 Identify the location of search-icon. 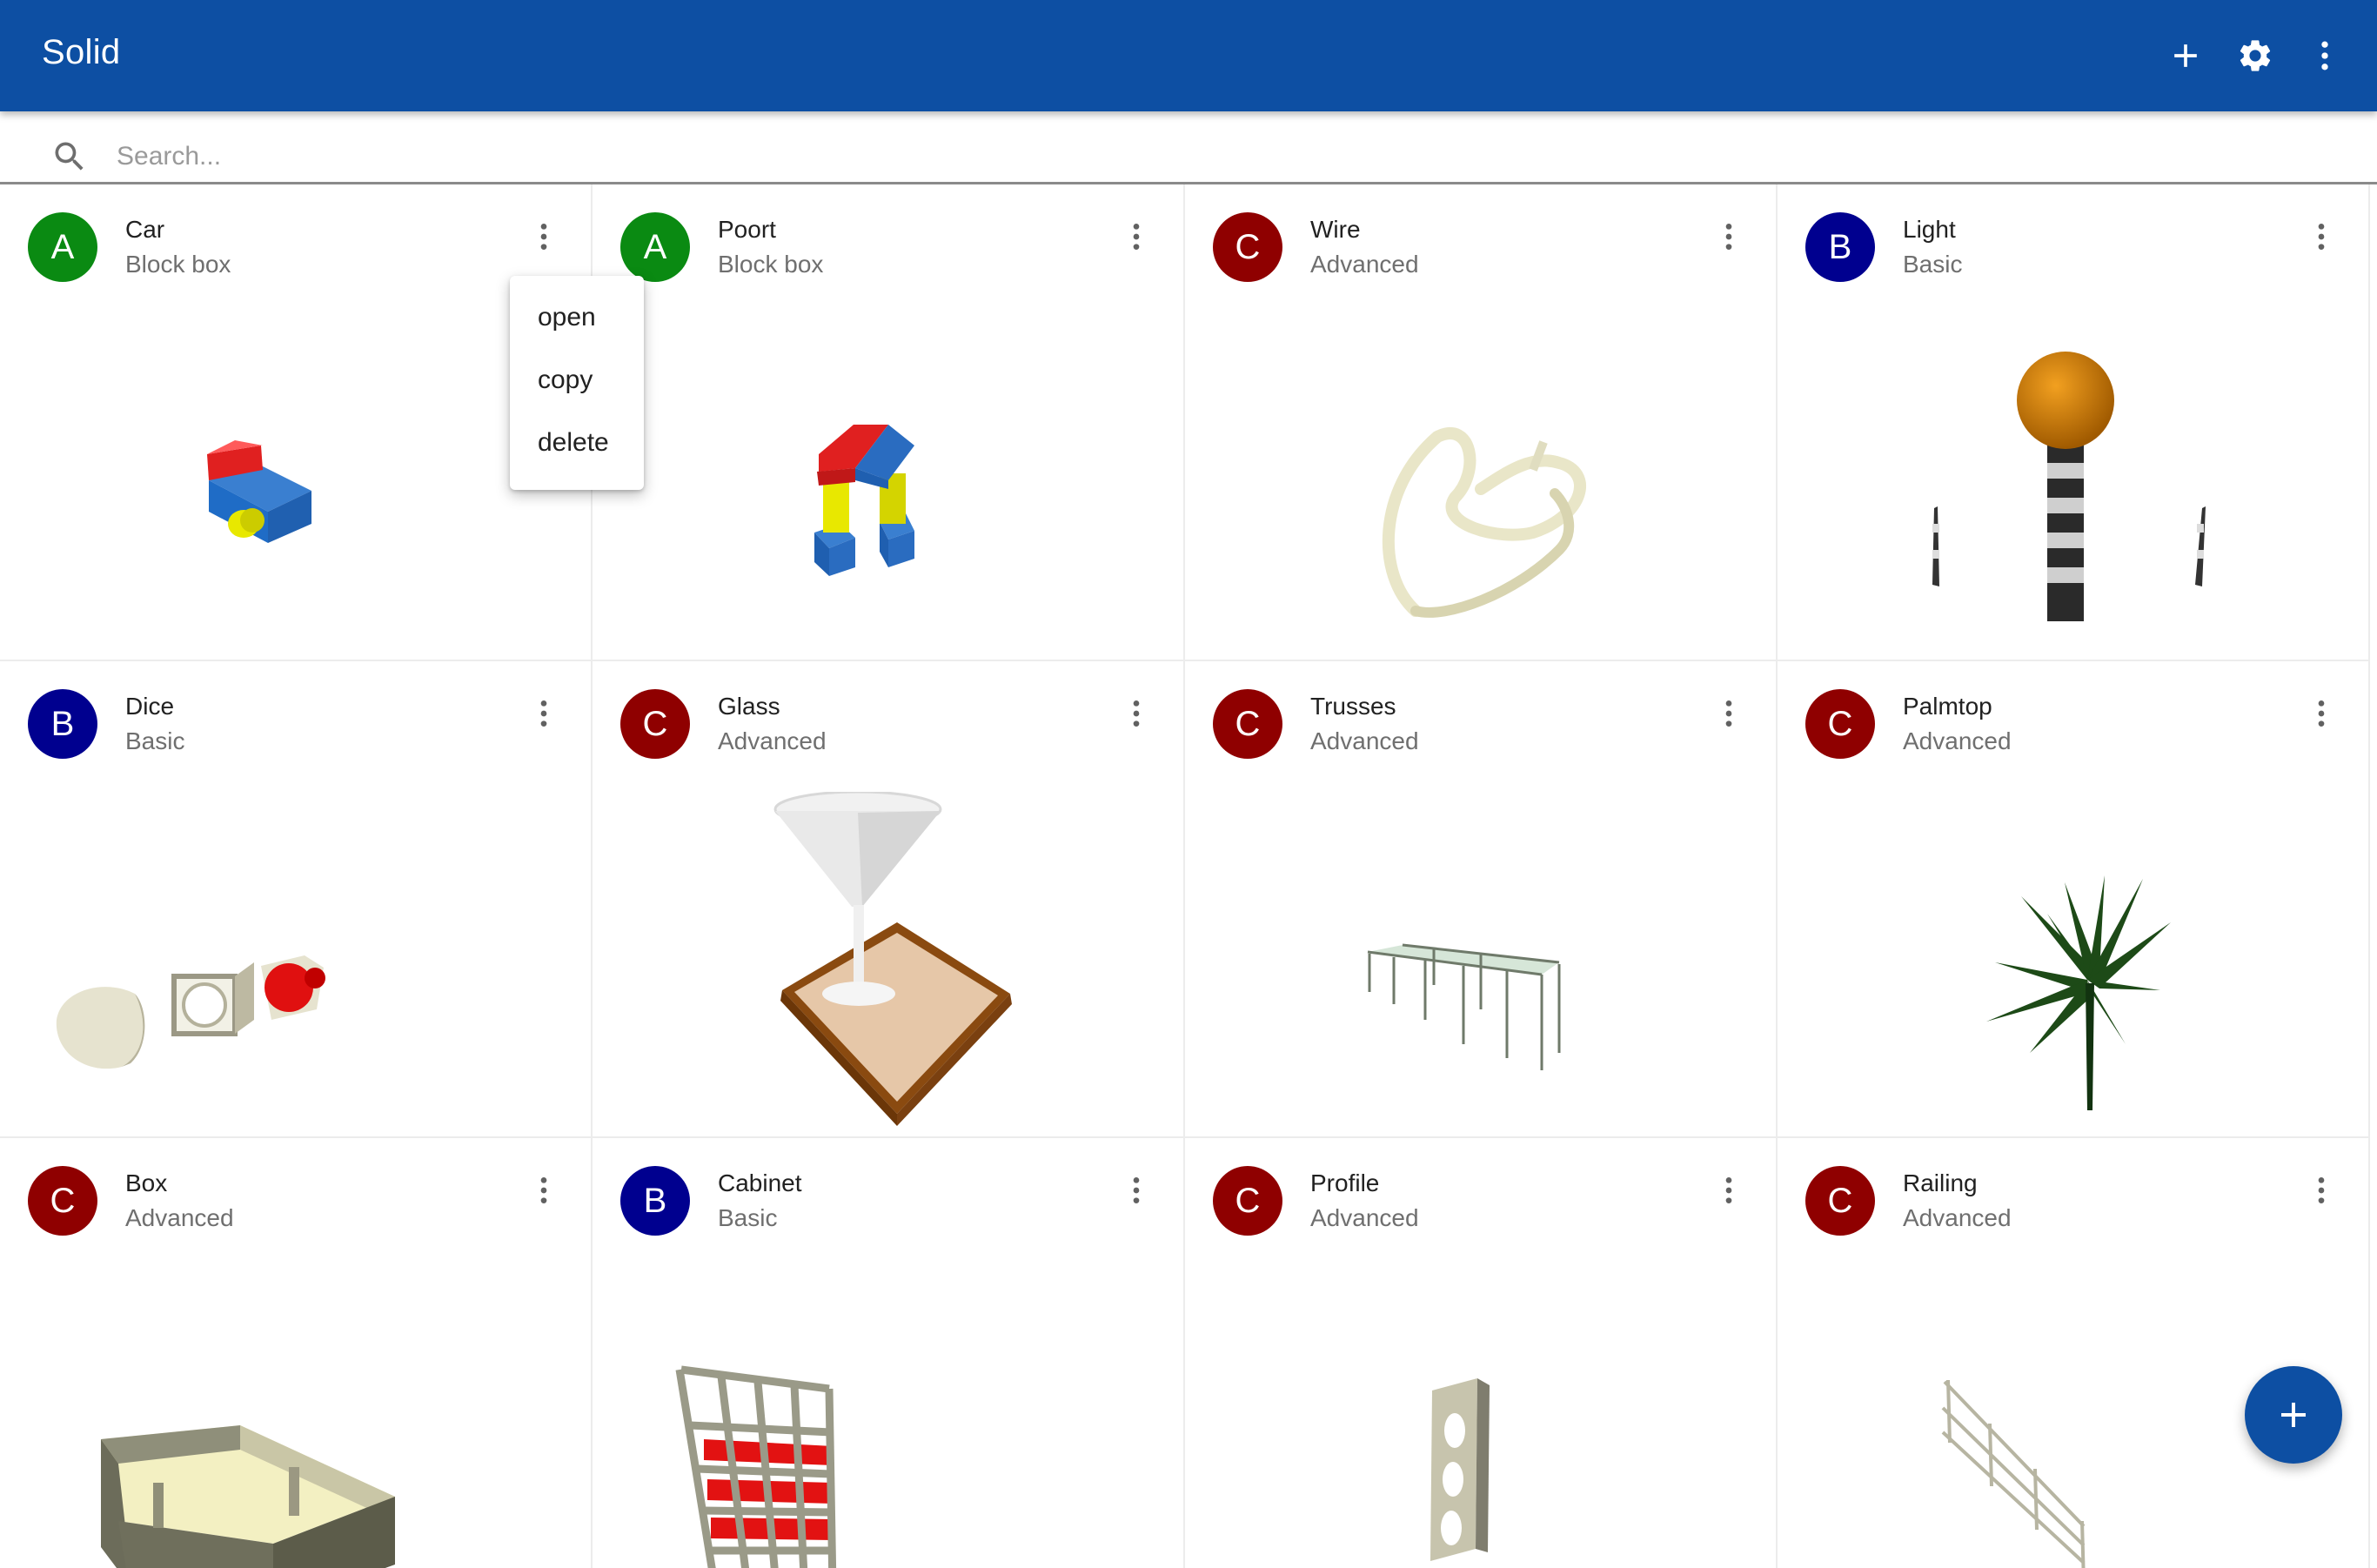
(69, 157).